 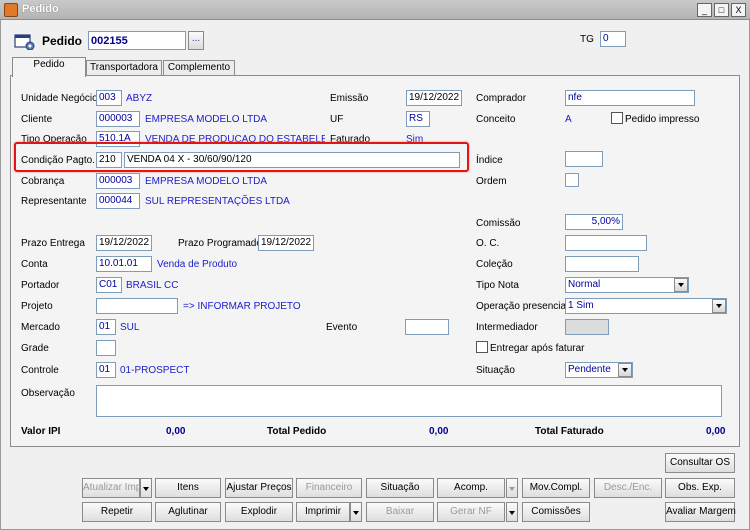 I want to click on unidade-name: ABYZ, so click(x=139, y=98).